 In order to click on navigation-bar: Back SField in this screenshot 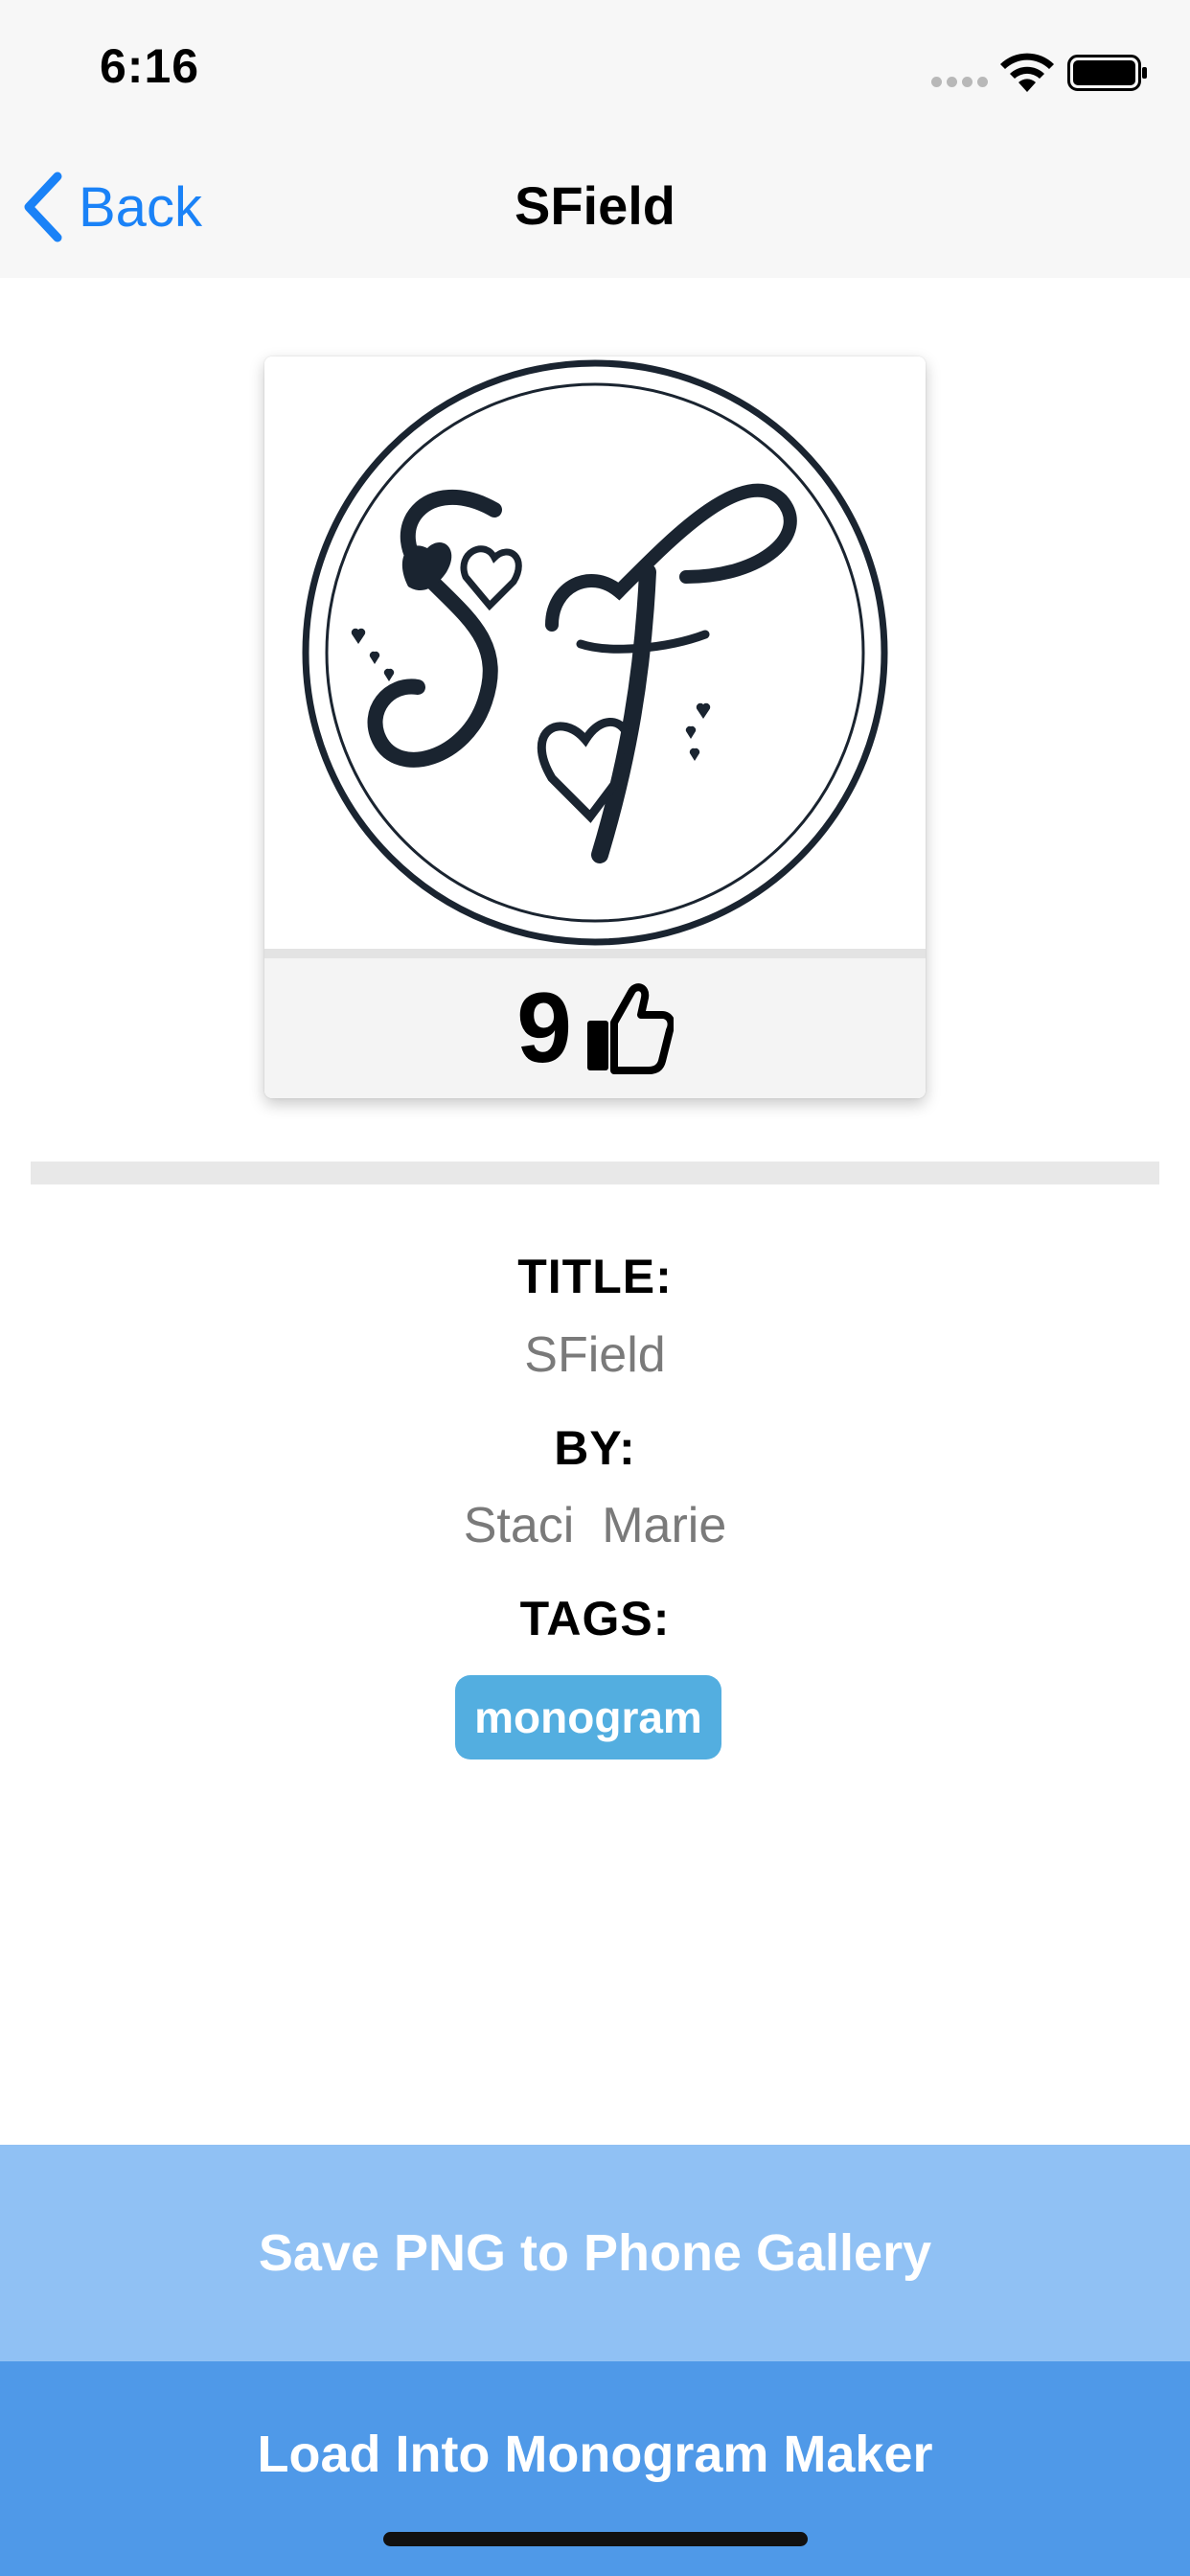, I will do `click(595, 202)`.